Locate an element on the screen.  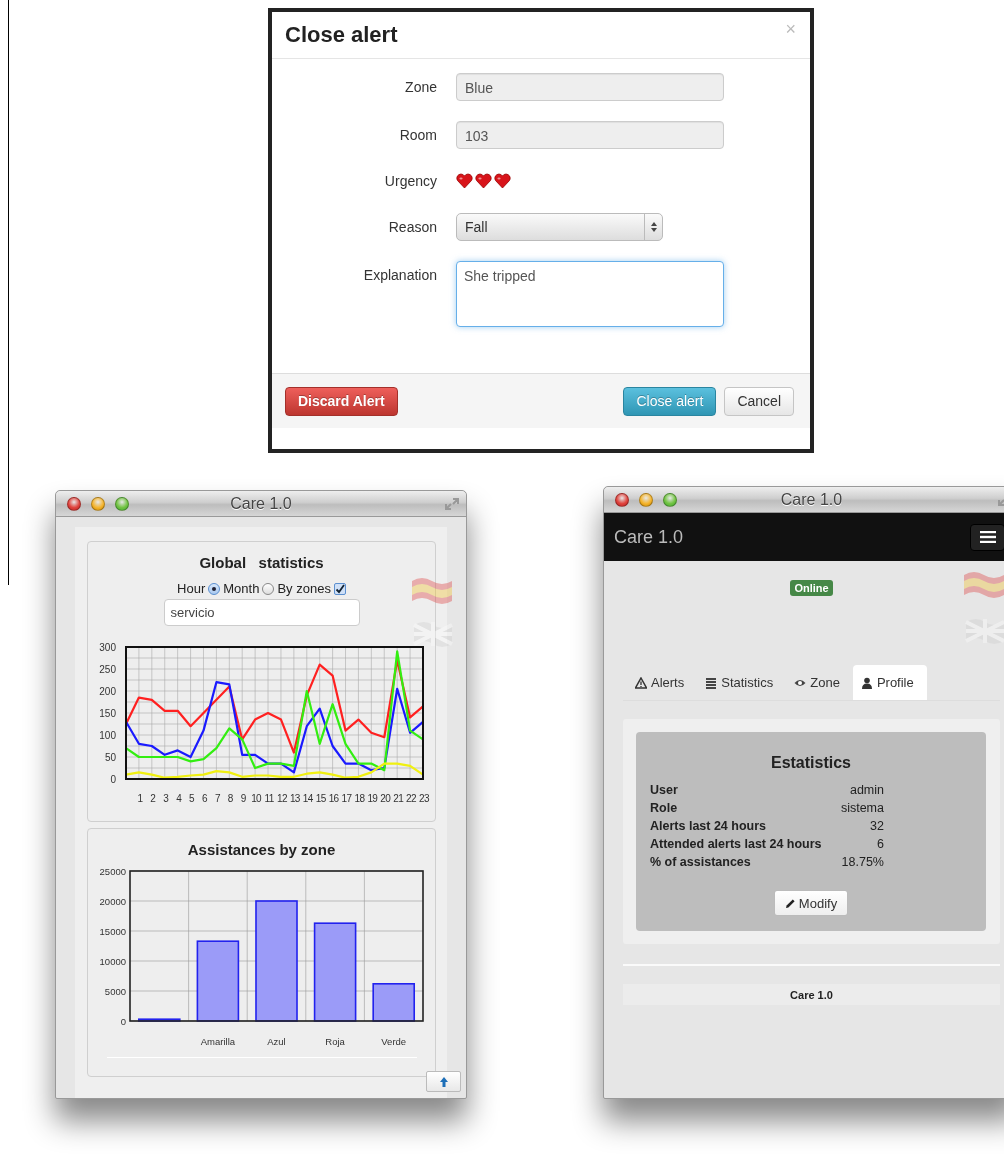
tick-label: 15 is located at coordinates (320, 798).